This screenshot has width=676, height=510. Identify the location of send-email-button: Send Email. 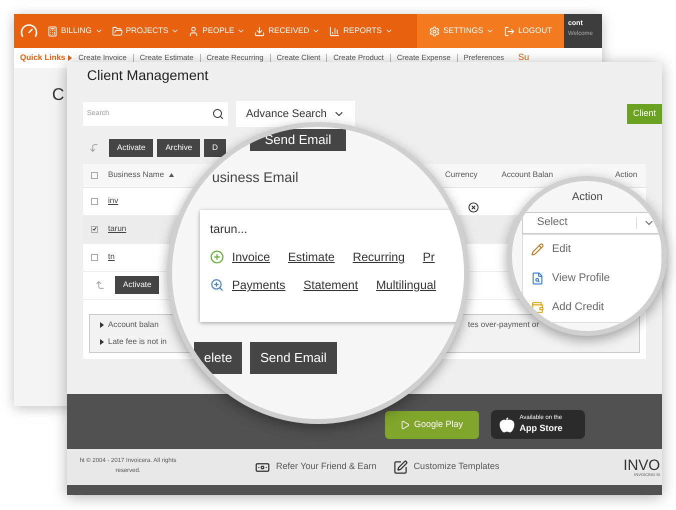
(298, 140).